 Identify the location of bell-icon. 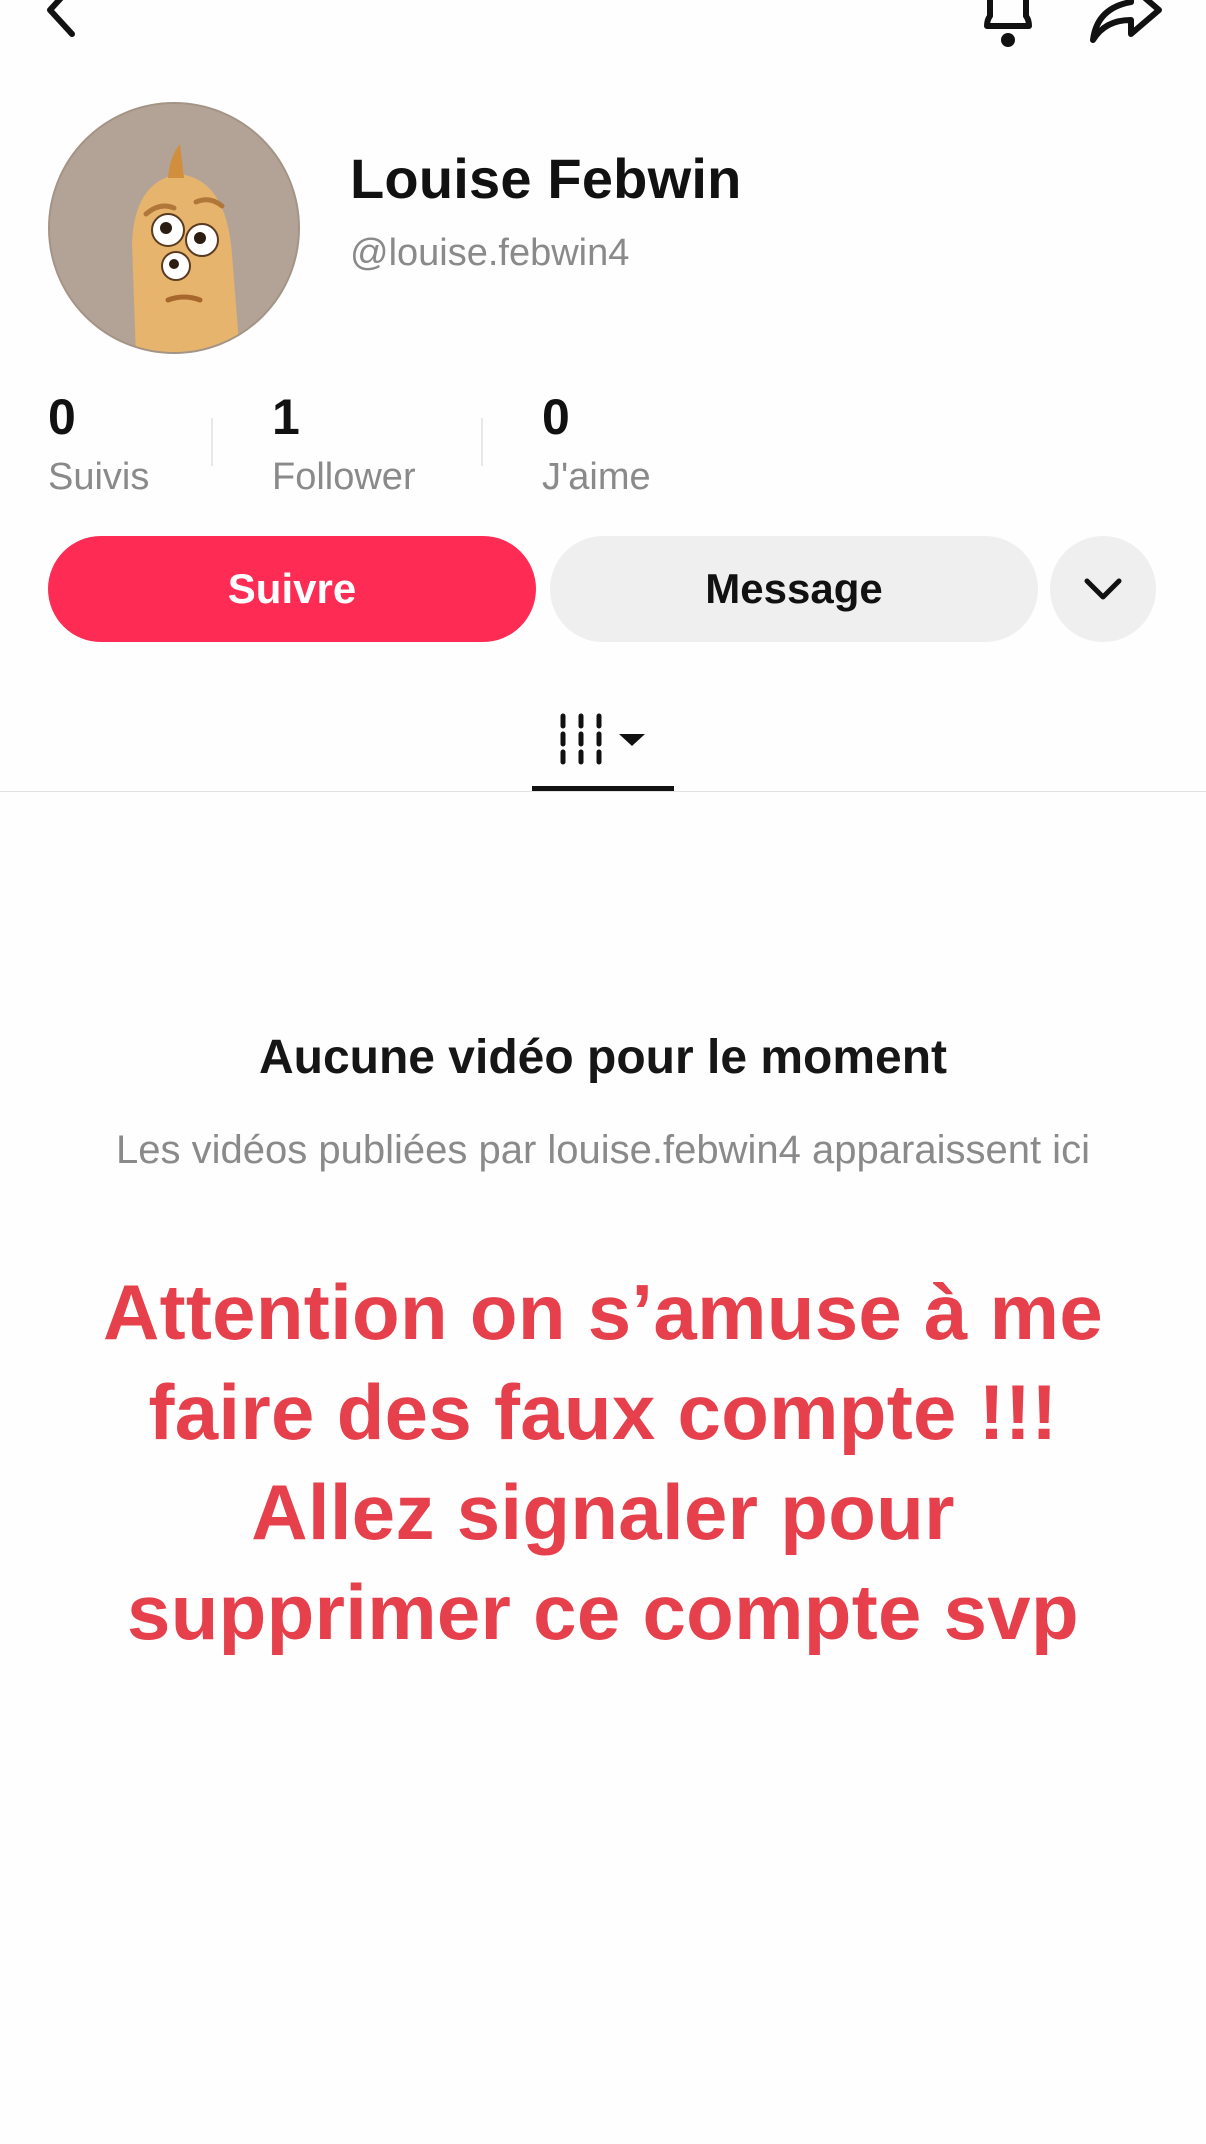
(1008, 23).